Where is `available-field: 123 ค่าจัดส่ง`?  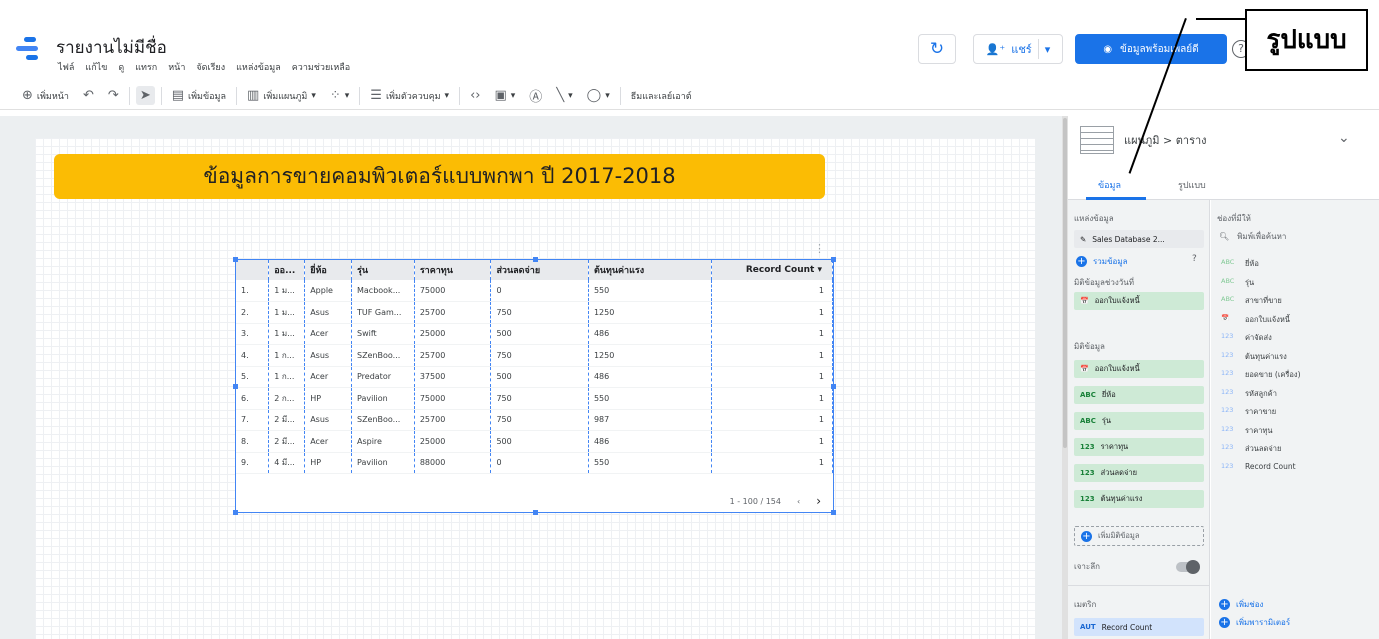 available-field: 123 ค่าจัดส่ง is located at coordinates (1246, 338).